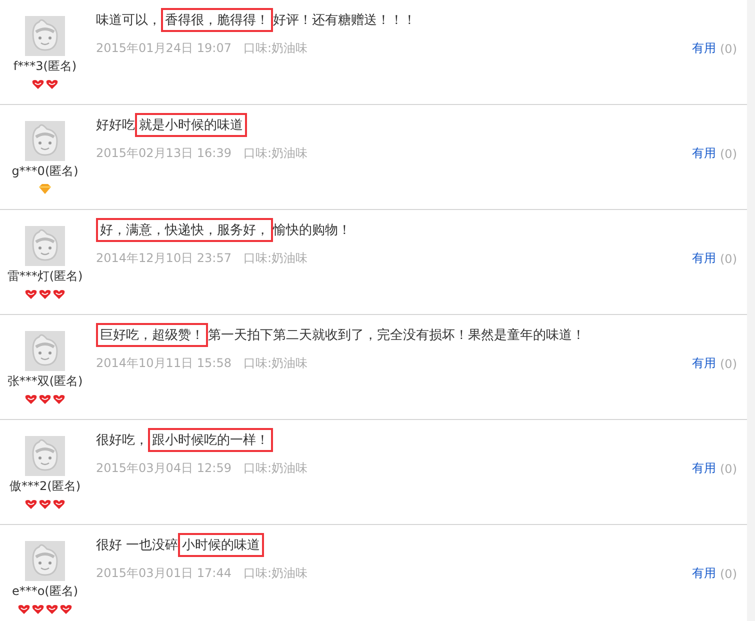 Image resolution: width=755 pixels, height=621 pixels. What do you see at coordinates (45, 189) in the screenshot?
I see `diamond-icon` at bounding box center [45, 189].